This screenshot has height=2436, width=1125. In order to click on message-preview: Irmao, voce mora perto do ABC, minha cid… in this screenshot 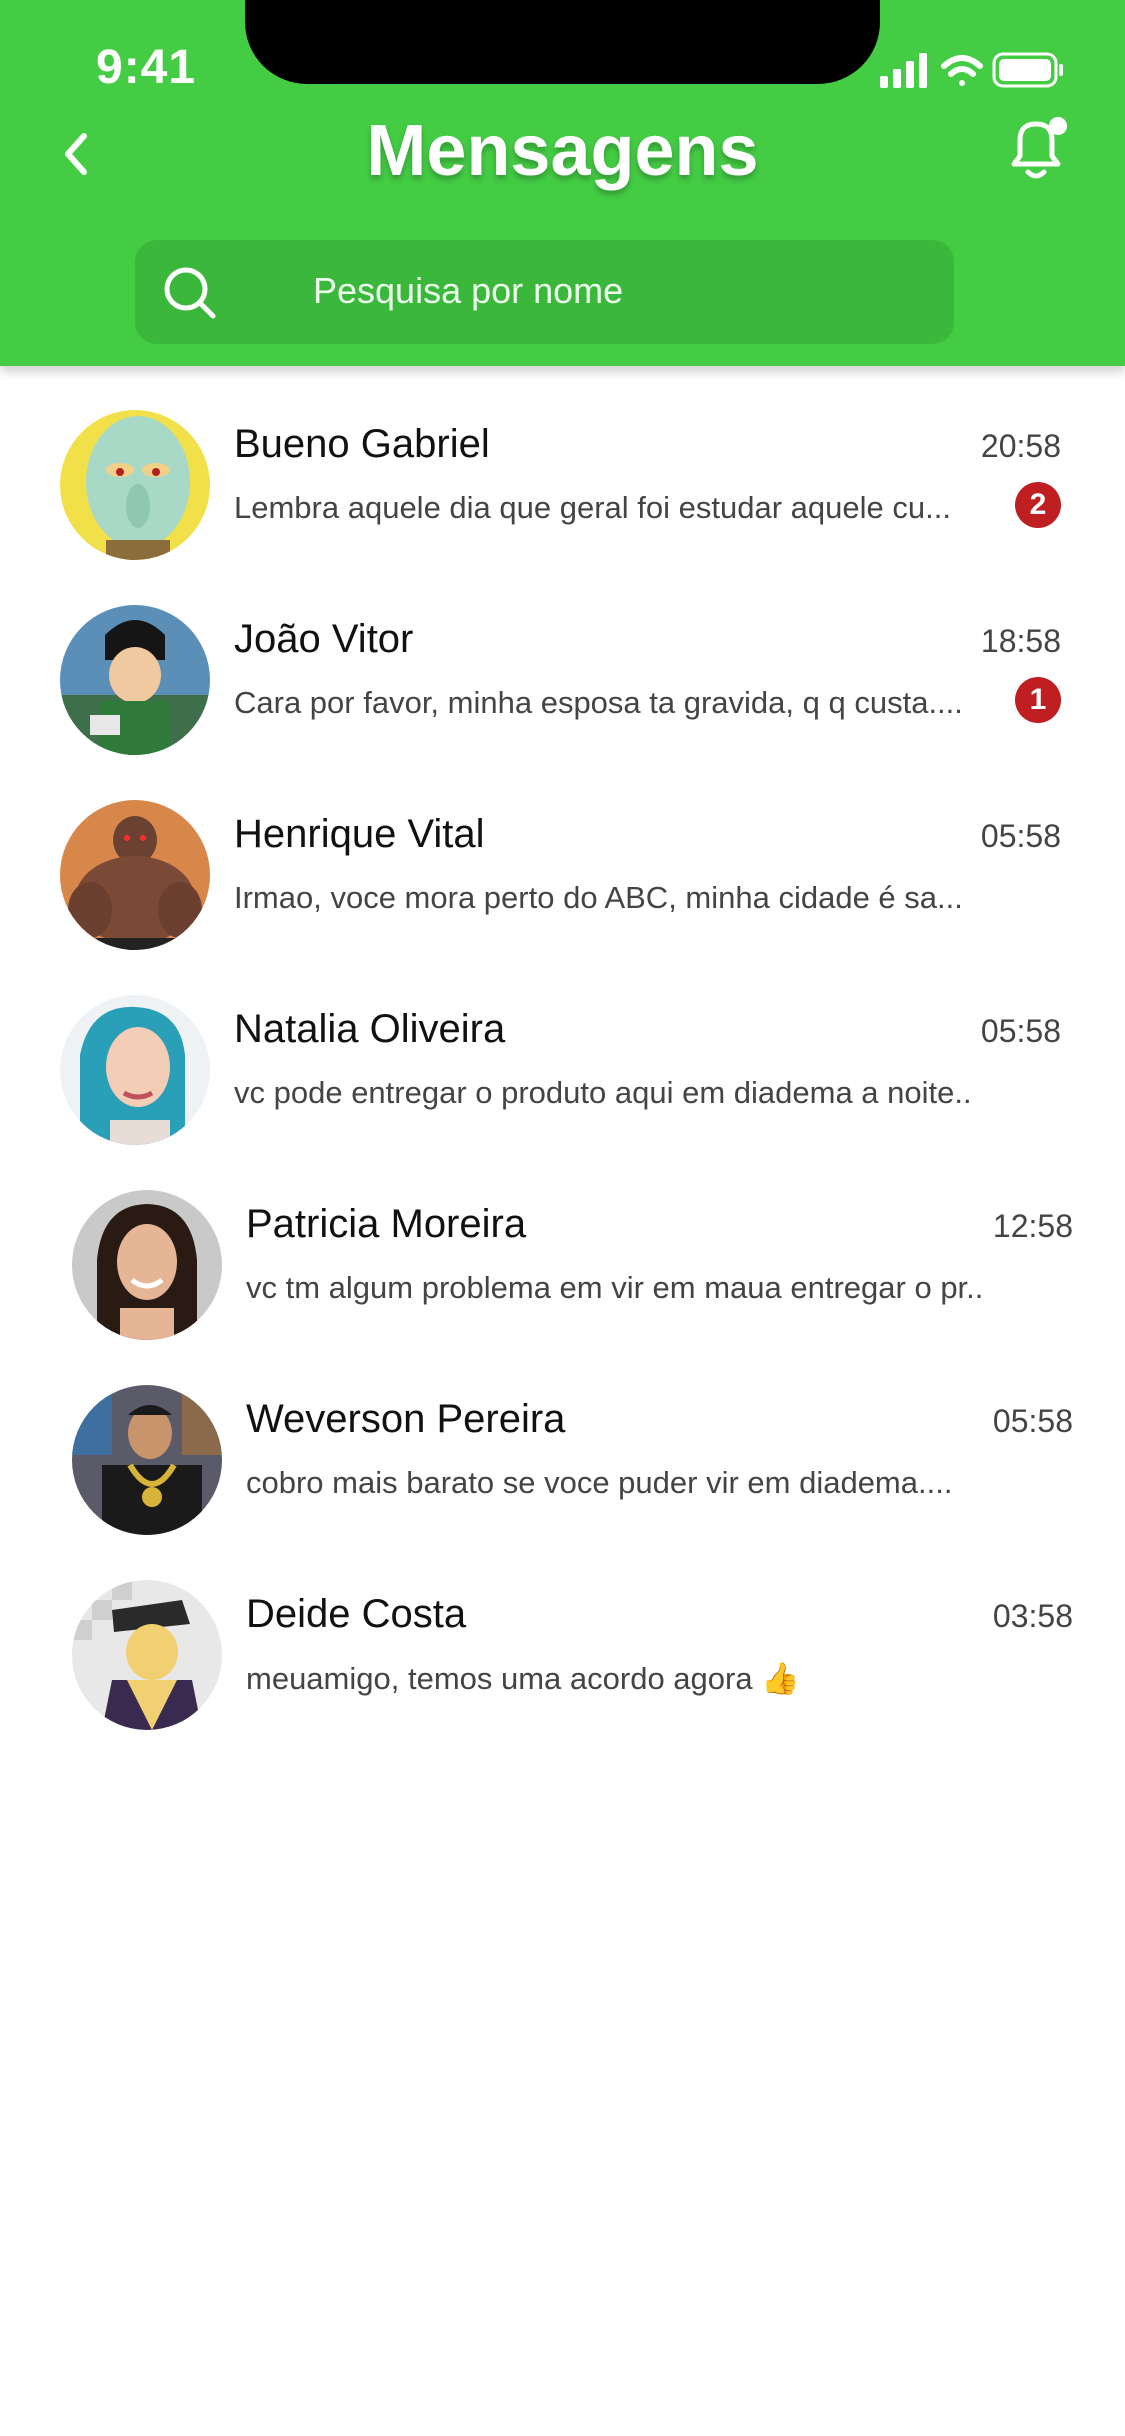, I will do `click(598, 897)`.